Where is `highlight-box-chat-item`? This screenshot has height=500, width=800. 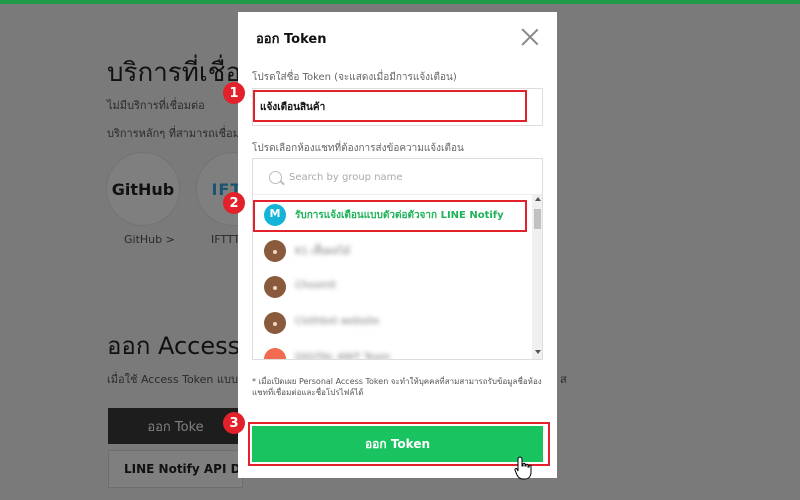 highlight-box-chat-item is located at coordinates (390, 216).